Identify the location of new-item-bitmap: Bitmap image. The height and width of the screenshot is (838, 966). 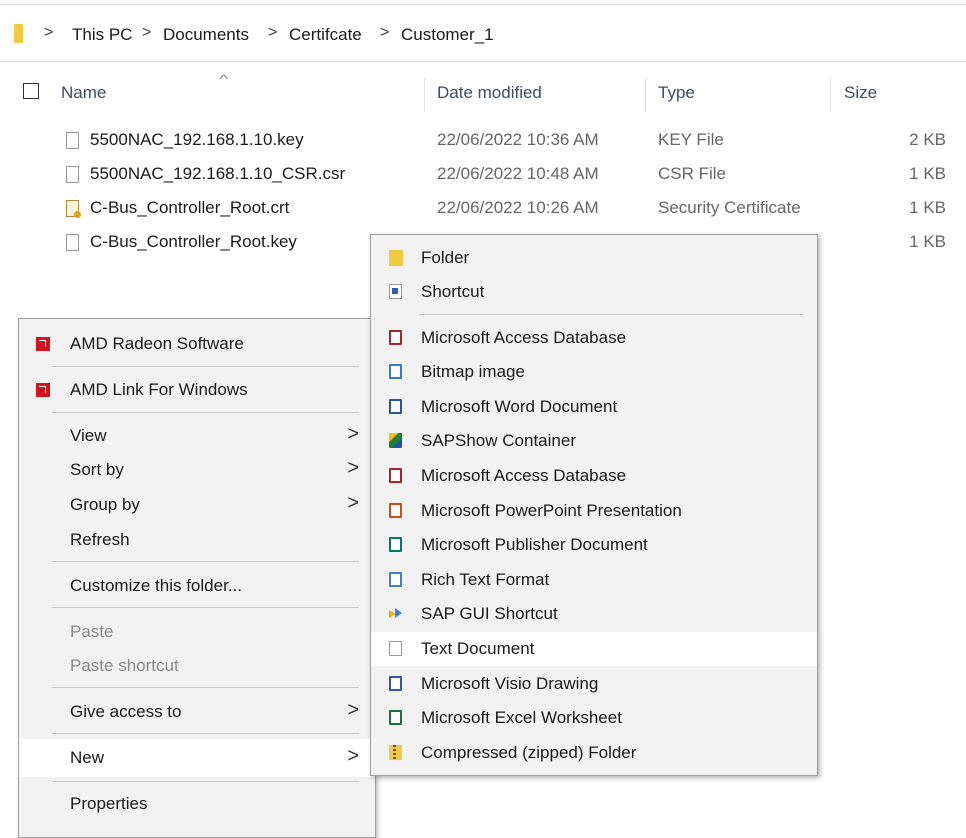
(594, 372).